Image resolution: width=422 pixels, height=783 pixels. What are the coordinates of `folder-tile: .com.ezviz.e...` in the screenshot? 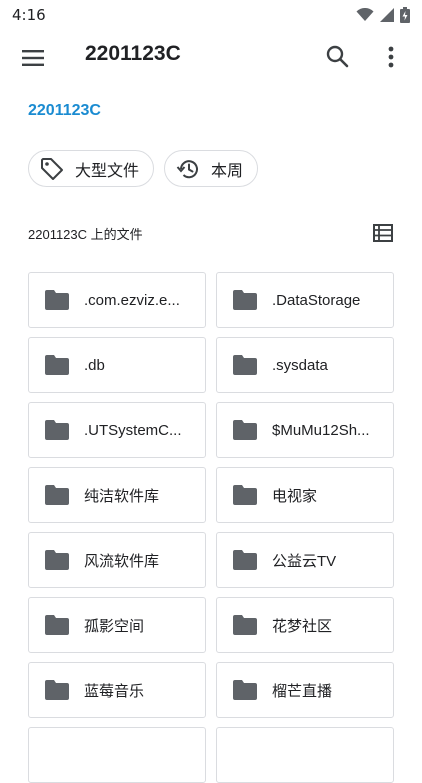 It's located at (117, 300).